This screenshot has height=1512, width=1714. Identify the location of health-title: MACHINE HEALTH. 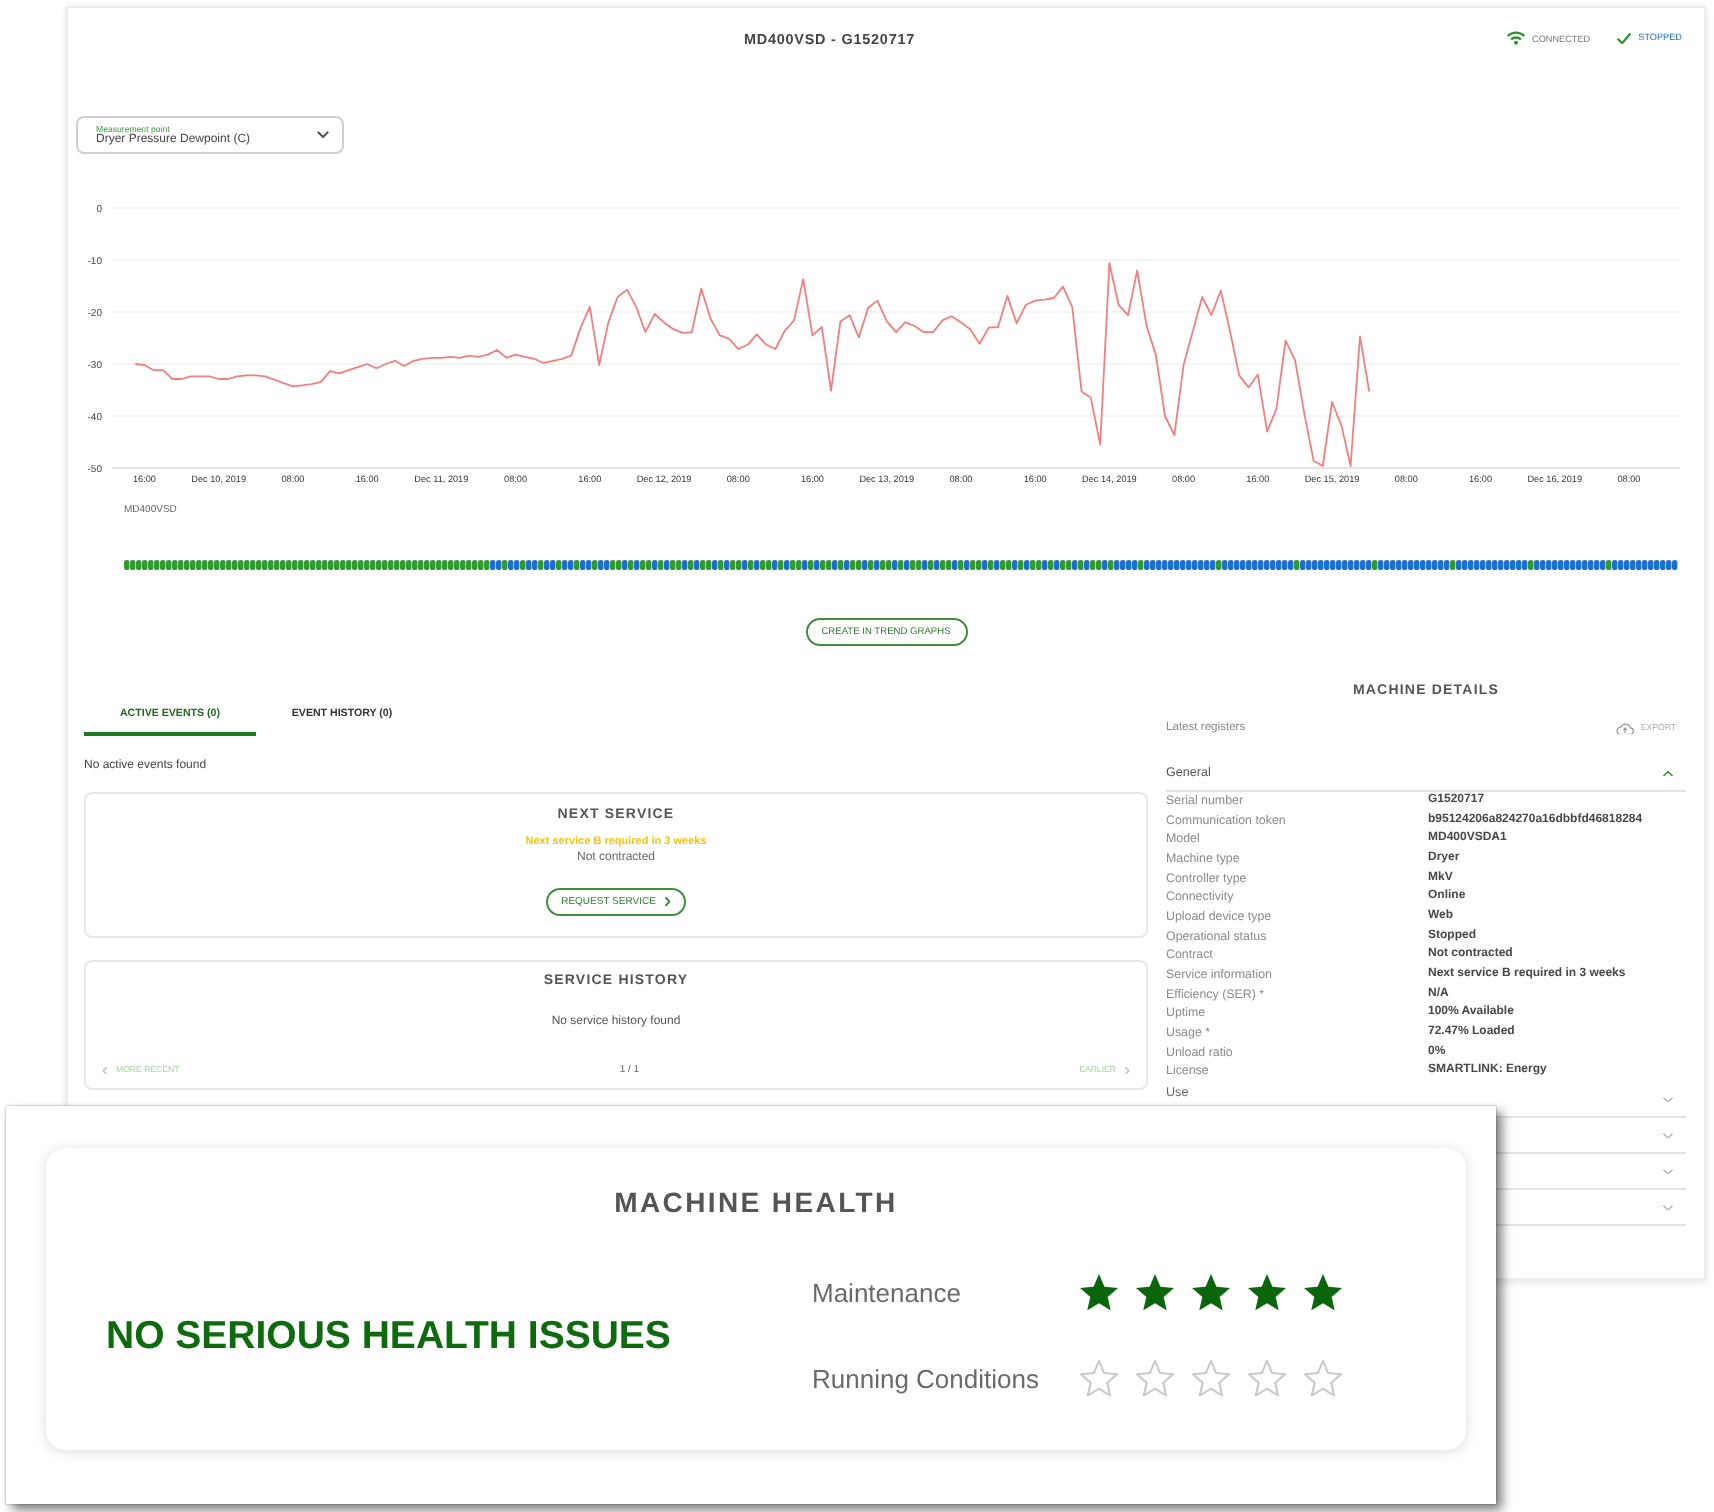
(756, 1202).